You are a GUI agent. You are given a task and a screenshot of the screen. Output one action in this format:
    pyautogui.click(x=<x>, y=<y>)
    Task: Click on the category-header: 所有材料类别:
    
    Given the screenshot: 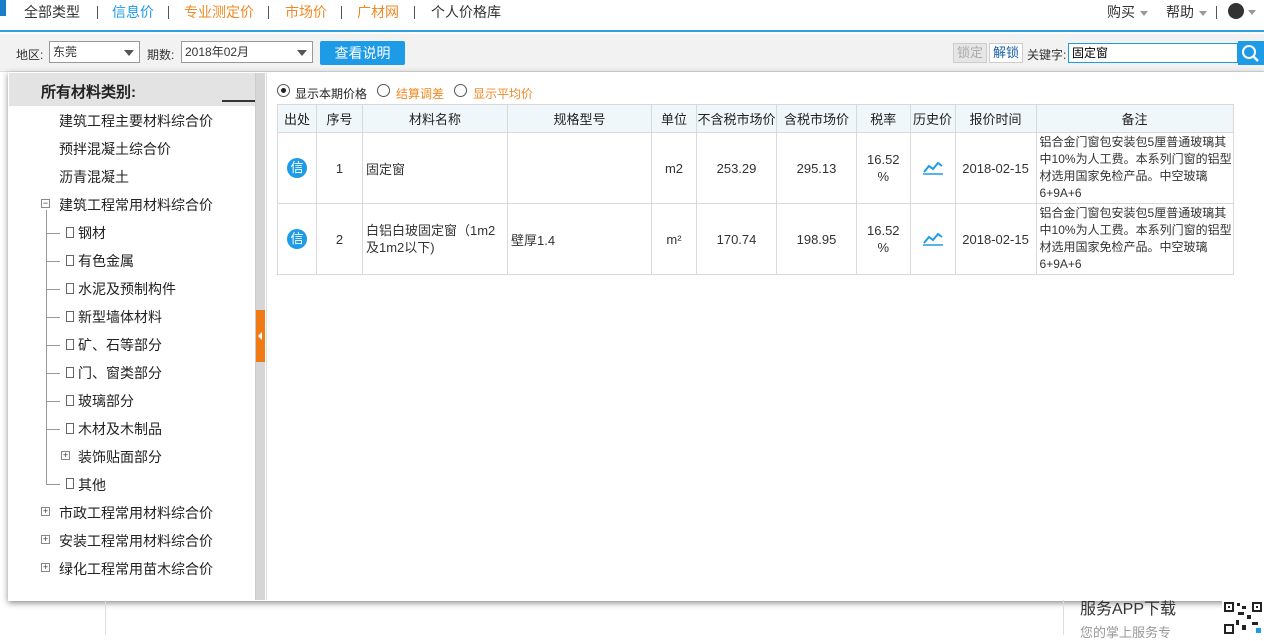 What is the action you would take?
    pyautogui.click(x=132, y=89)
    